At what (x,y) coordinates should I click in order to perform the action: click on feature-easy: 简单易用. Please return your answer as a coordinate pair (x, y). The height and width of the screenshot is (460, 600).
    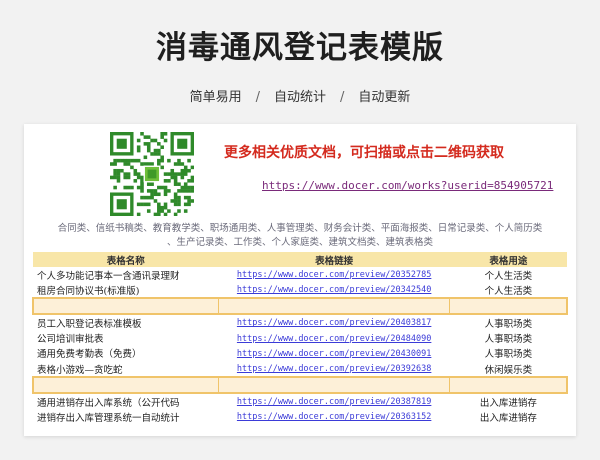
    Looking at the image, I should click on (215, 97).